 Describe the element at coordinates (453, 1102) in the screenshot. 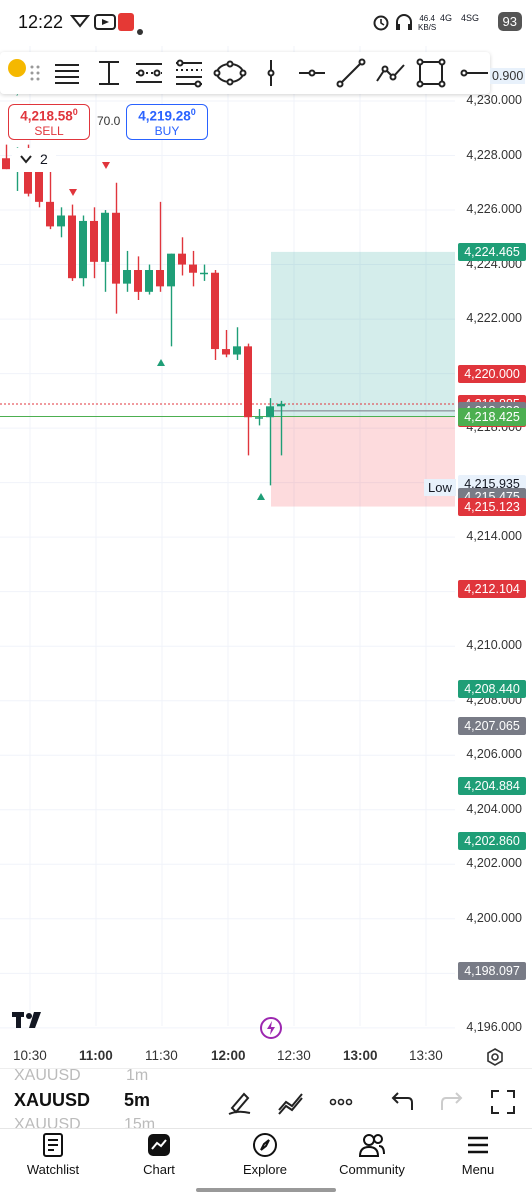

I see `redo-icon` at that location.